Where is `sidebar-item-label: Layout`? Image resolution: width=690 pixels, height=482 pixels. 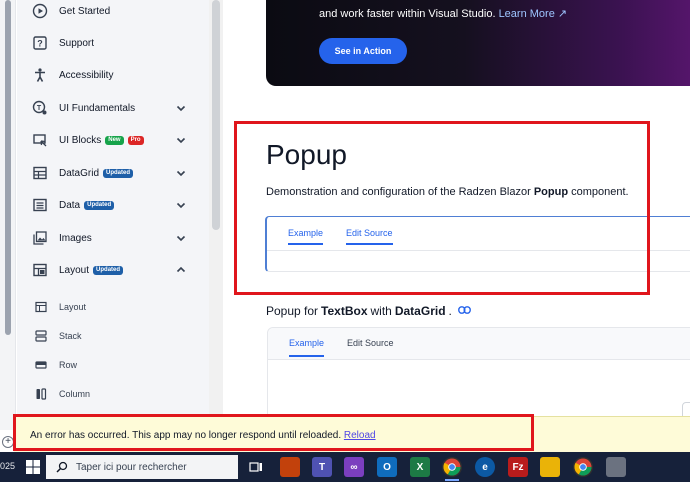 sidebar-item-label: Layout is located at coordinates (74, 270).